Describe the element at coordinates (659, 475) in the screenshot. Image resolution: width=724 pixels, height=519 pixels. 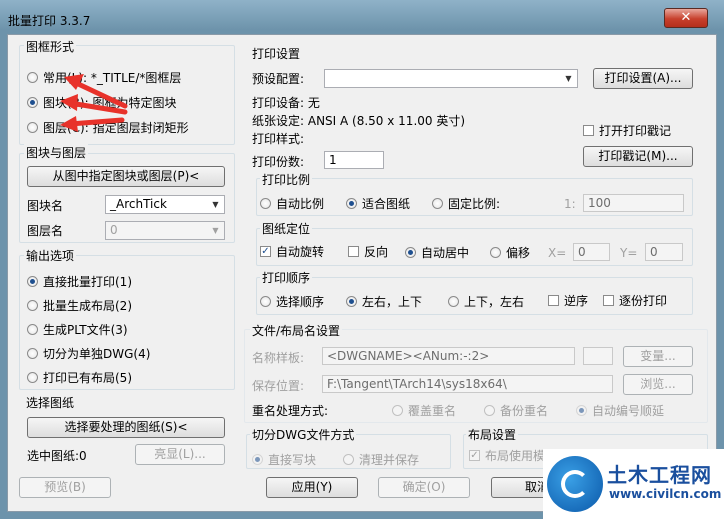
I see `logo-text: 土木工程网` at that location.